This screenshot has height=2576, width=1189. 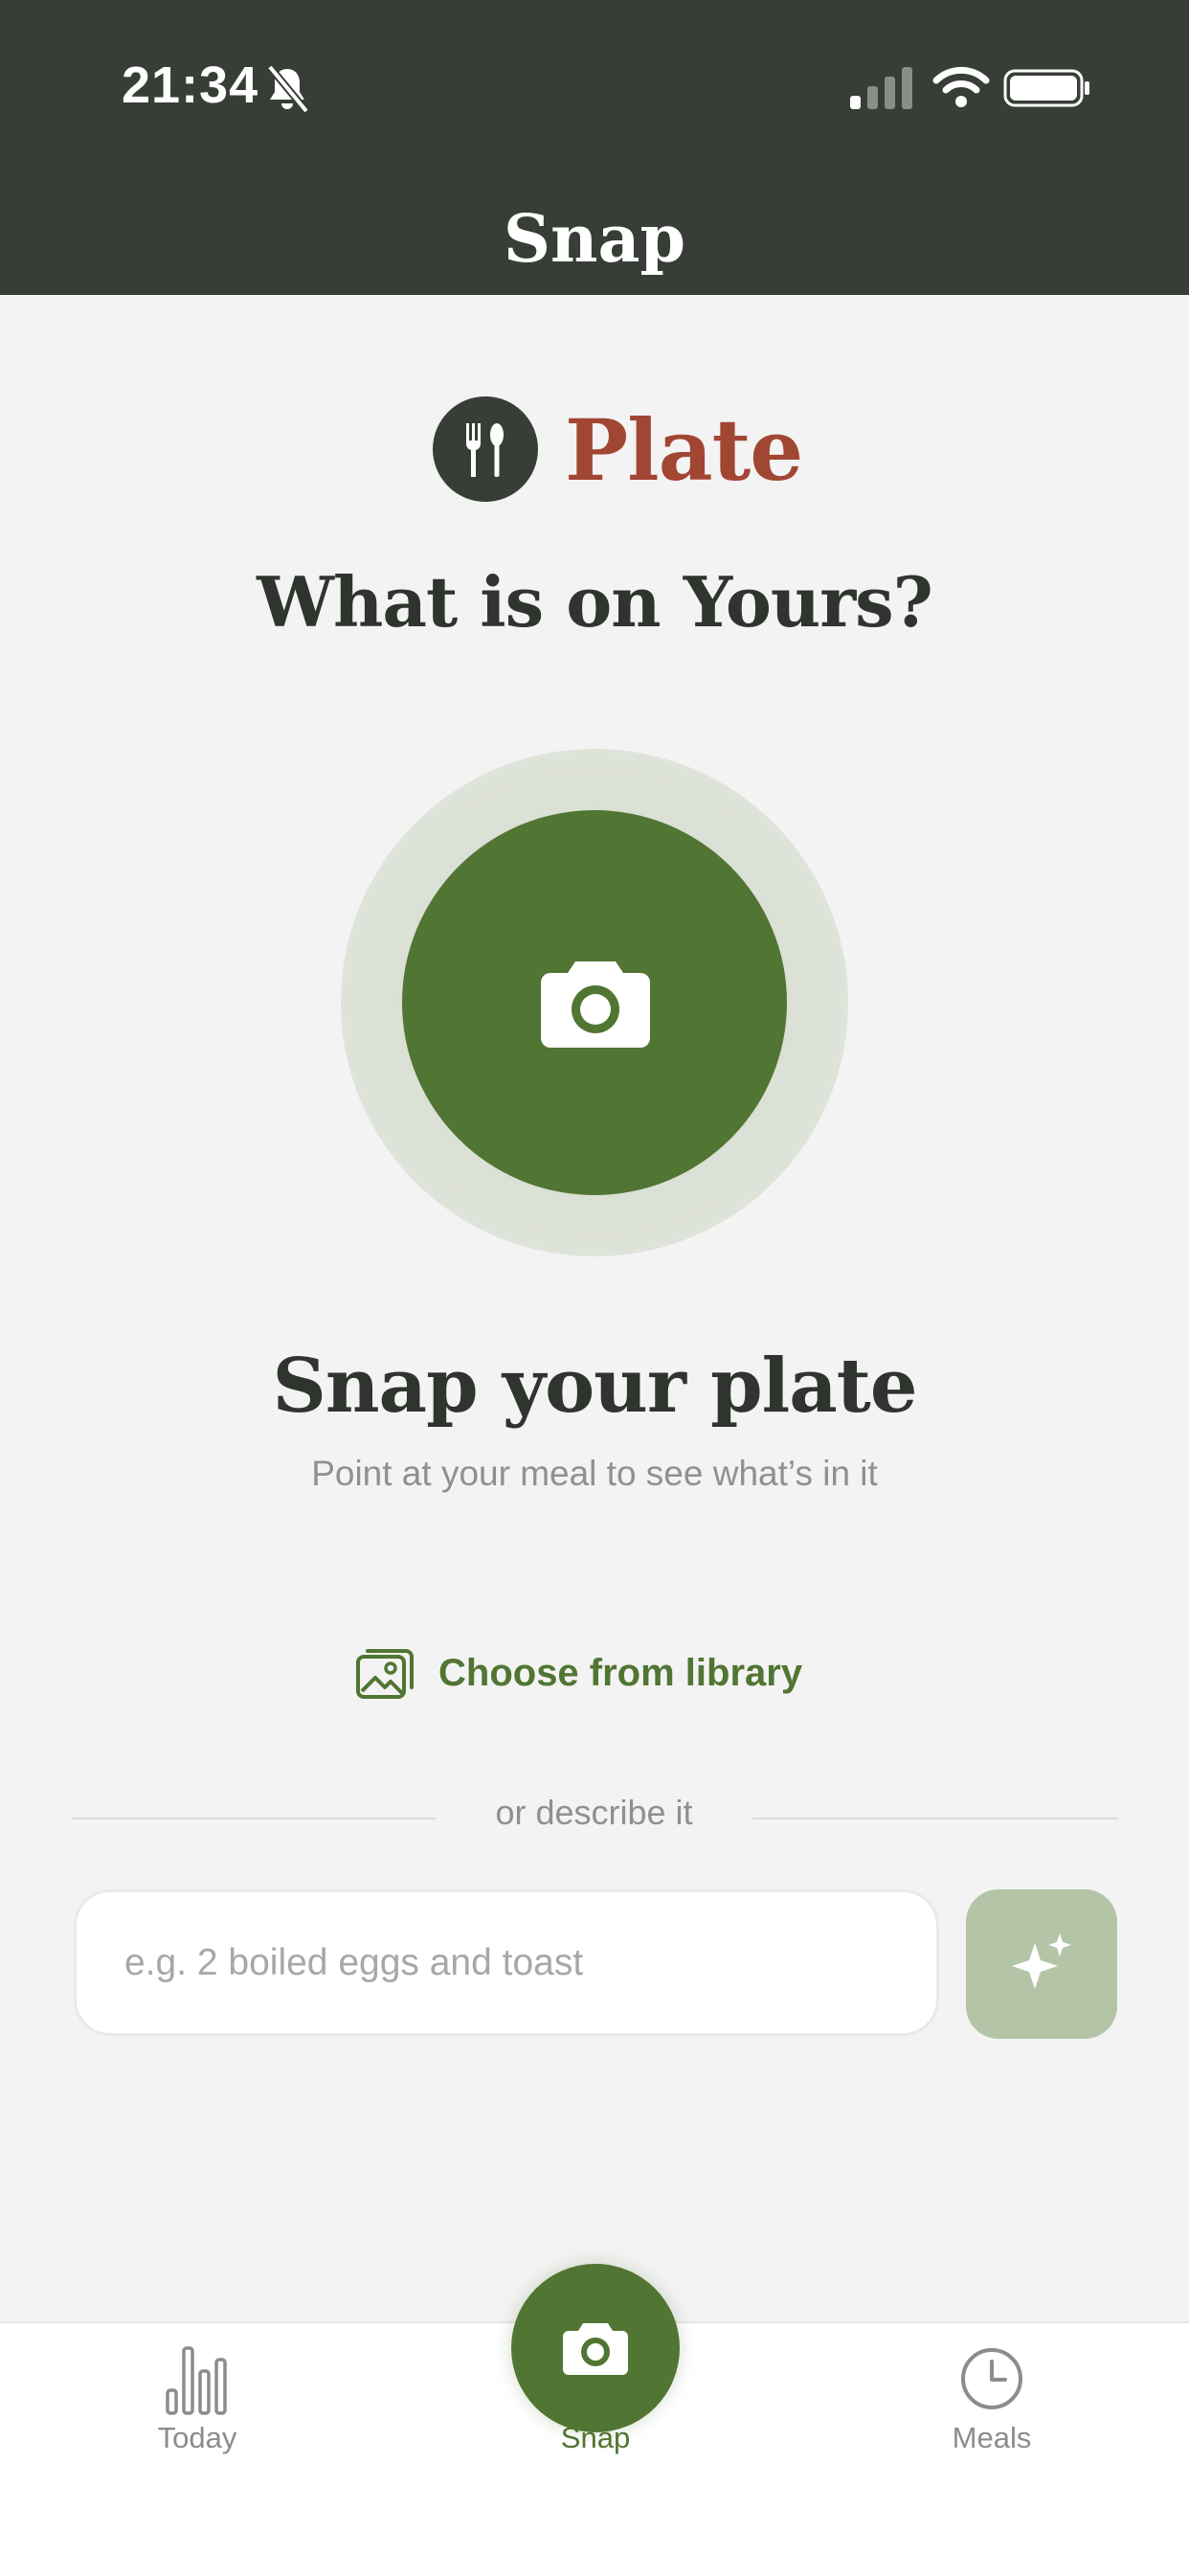 I want to click on analyze-description-button, so click(x=1041, y=1964).